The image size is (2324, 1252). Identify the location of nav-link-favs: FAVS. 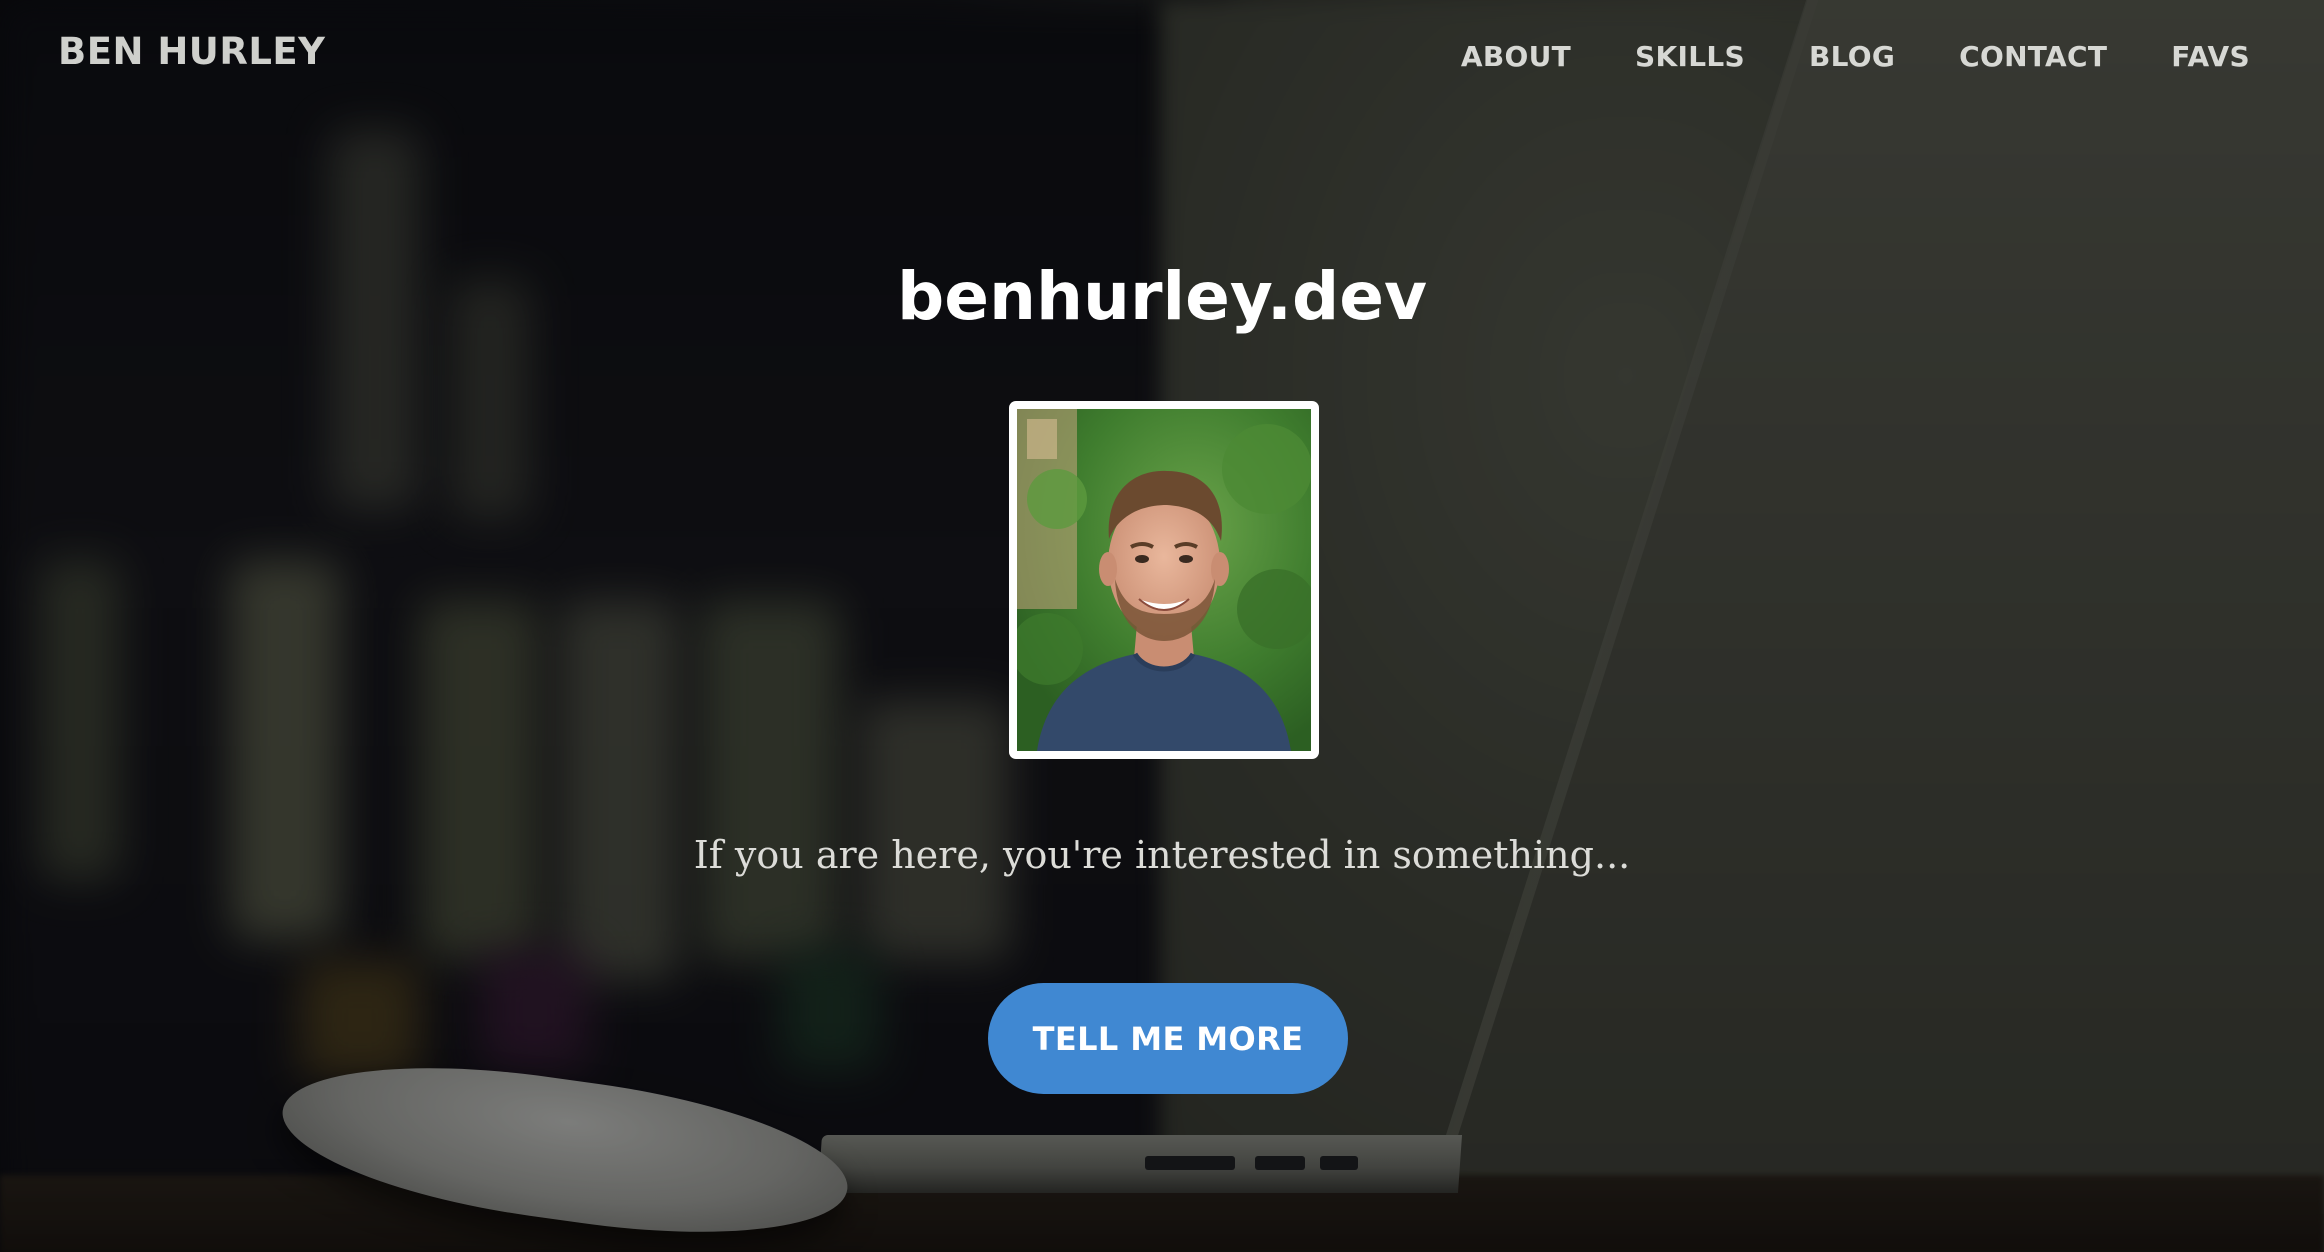
(2210, 56).